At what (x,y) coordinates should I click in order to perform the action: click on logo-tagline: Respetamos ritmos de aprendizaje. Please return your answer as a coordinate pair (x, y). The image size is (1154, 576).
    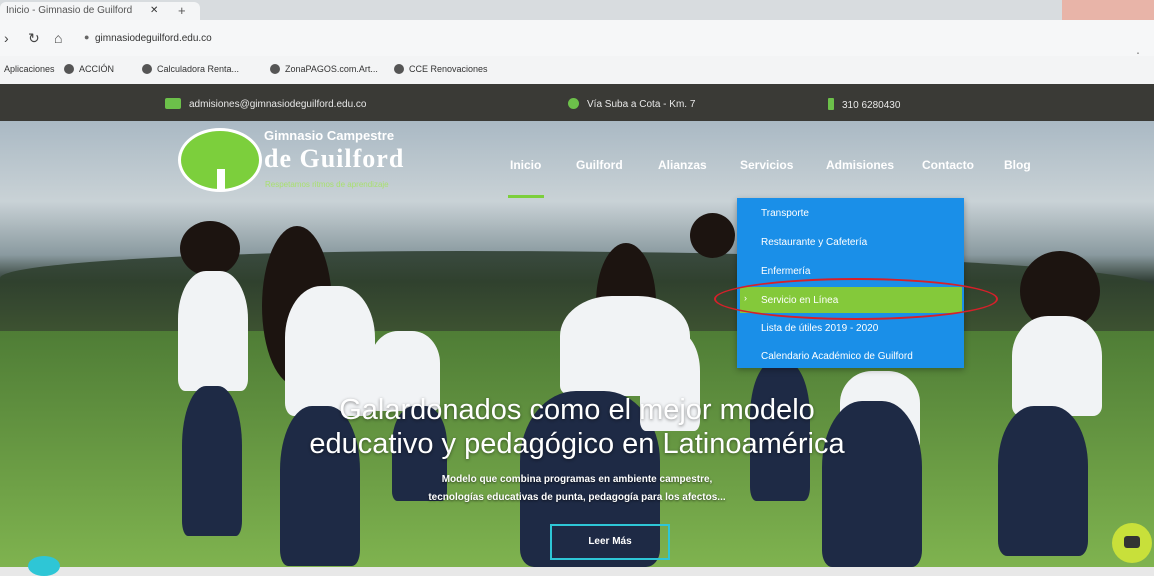
    Looking at the image, I should click on (327, 184).